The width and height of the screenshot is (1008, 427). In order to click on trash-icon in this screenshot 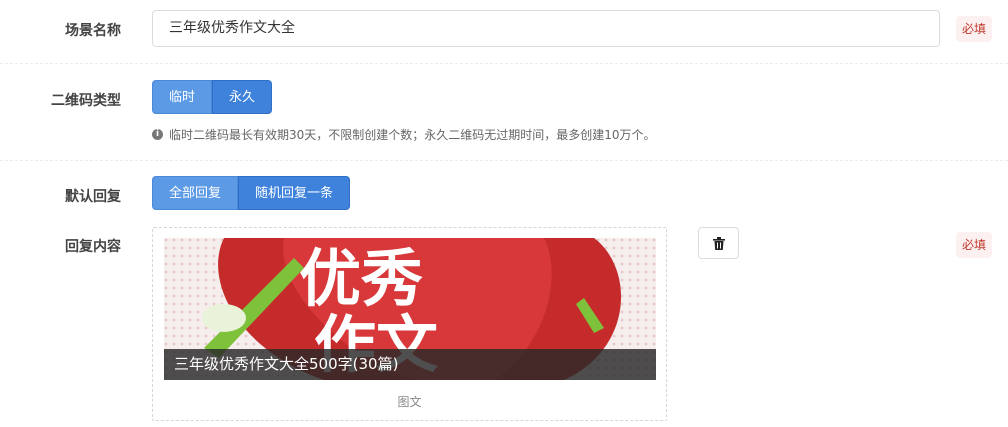, I will do `click(718, 243)`.